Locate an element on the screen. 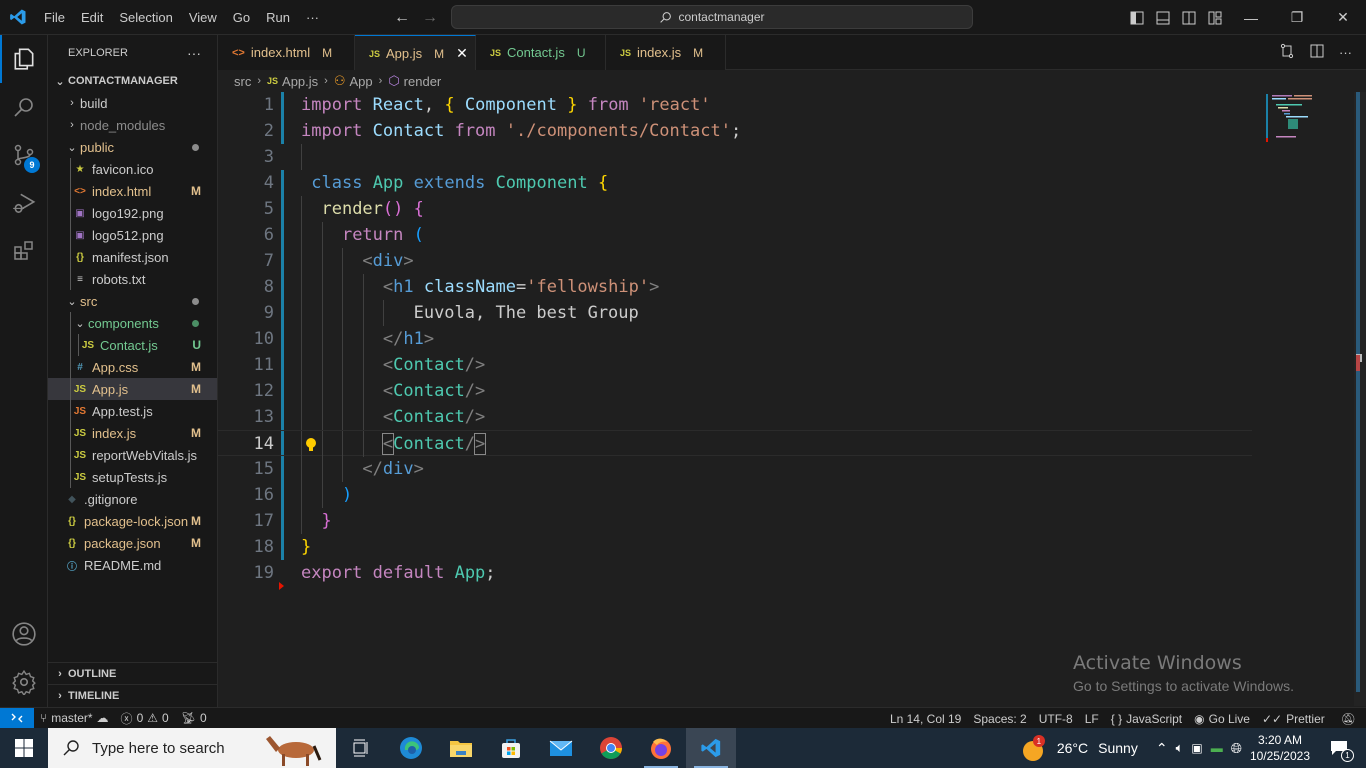  code-line: 8 <h1 className='fellowship'> is located at coordinates (735, 287).